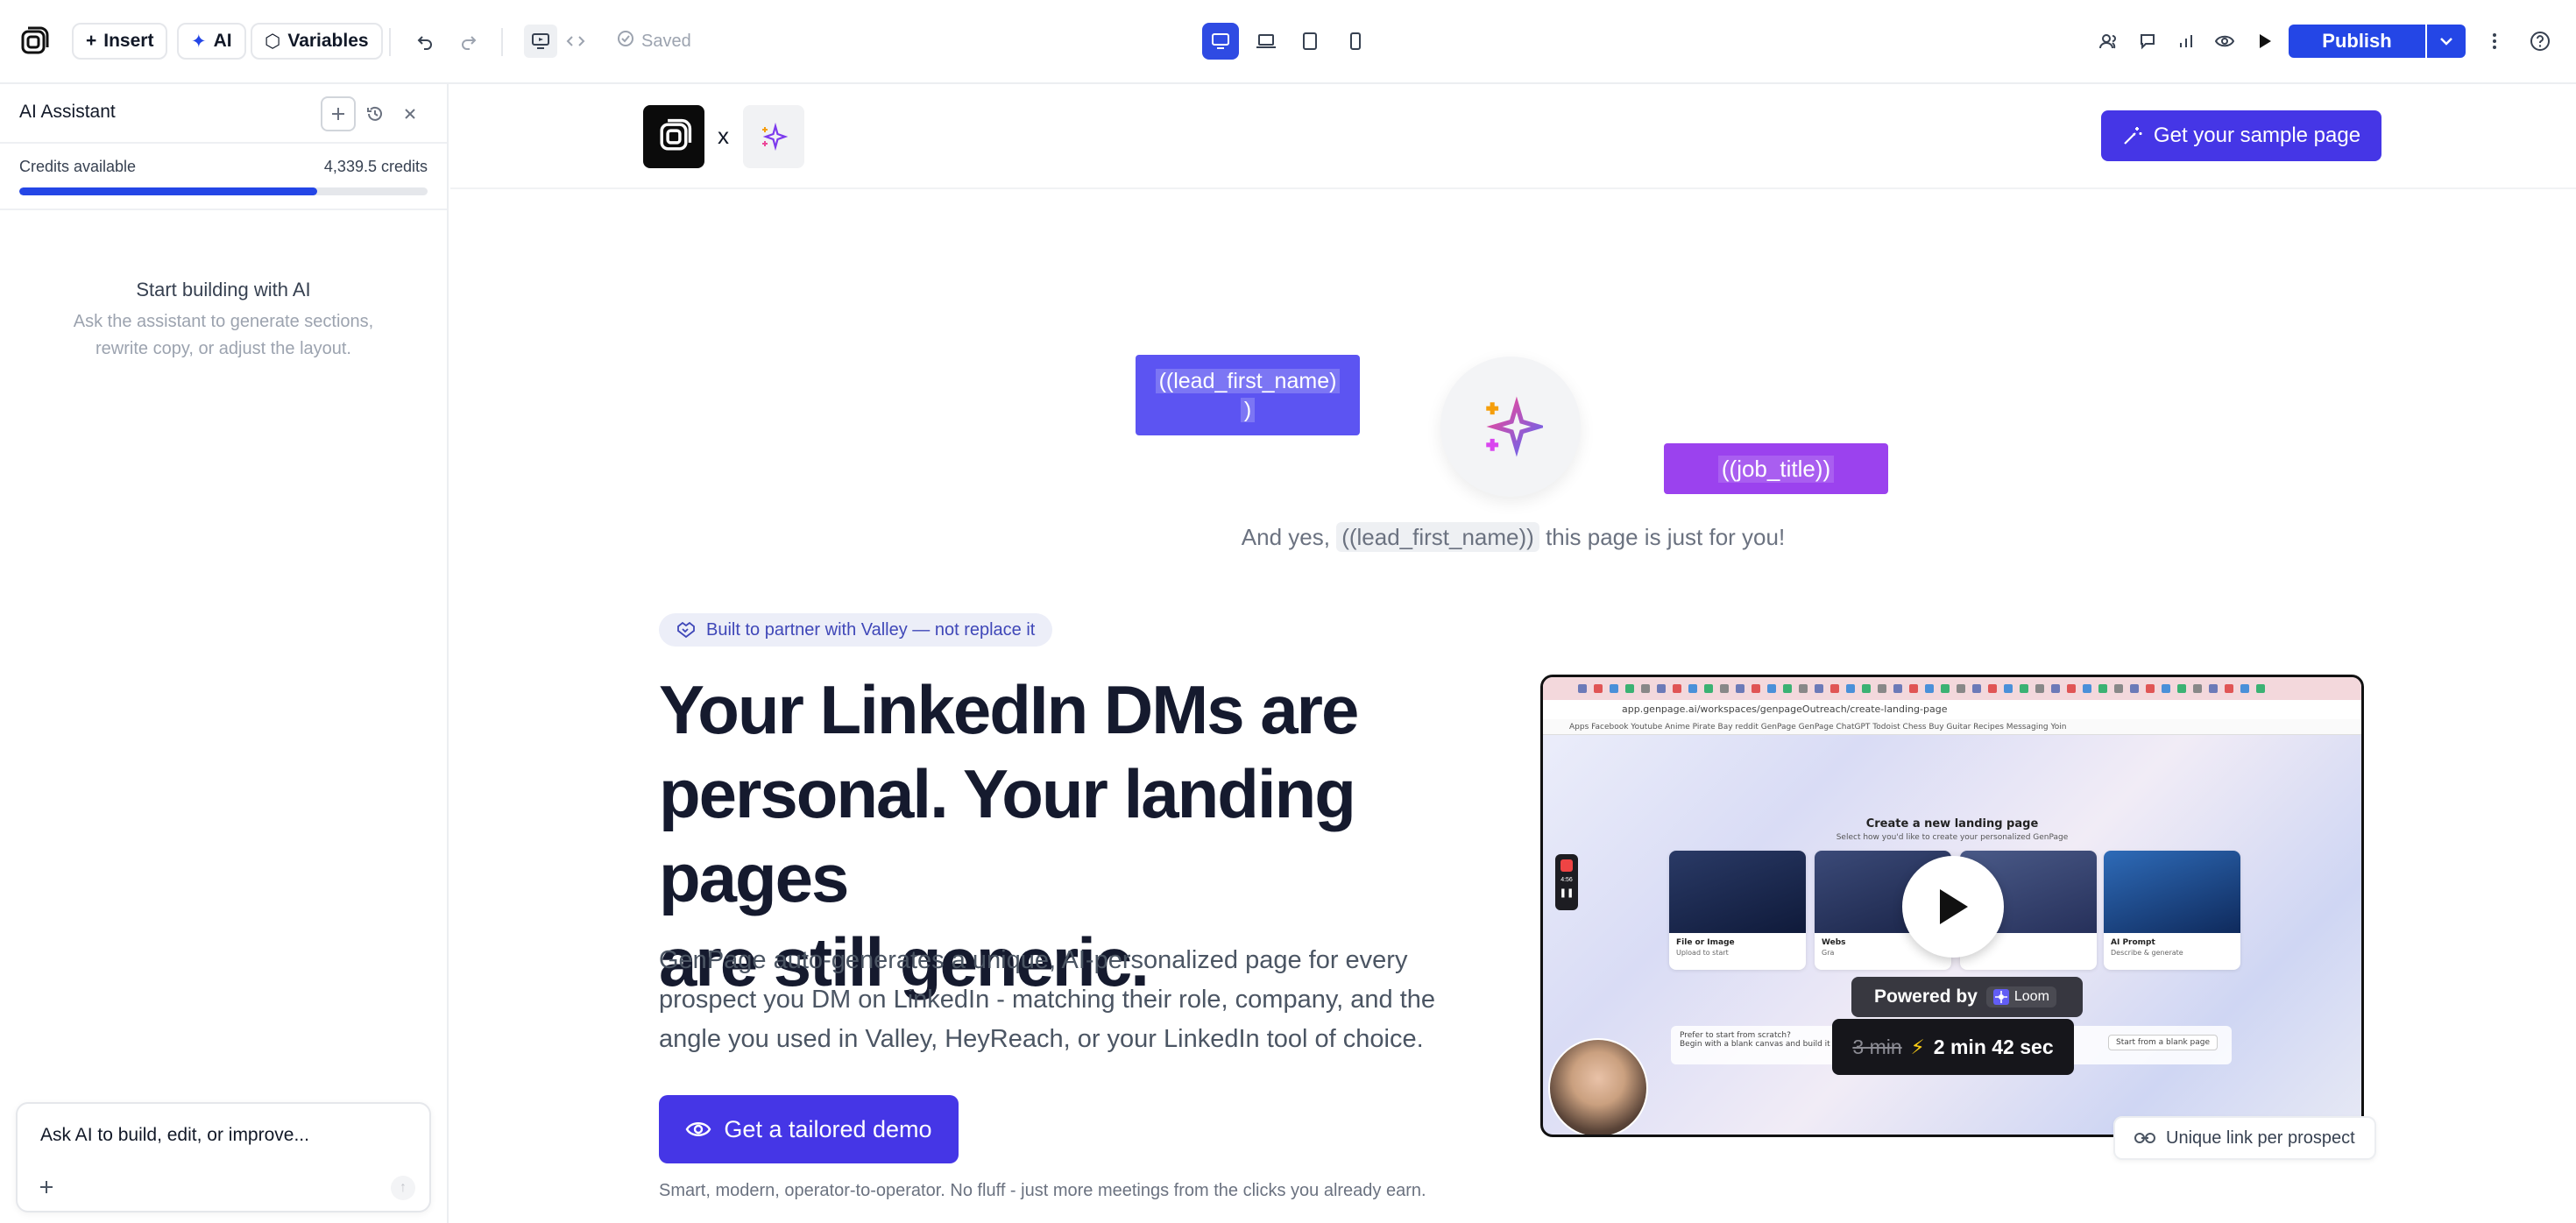 The width and height of the screenshot is (2576, 1223). I want to click on saved-label: Saved, so click(666, 41).